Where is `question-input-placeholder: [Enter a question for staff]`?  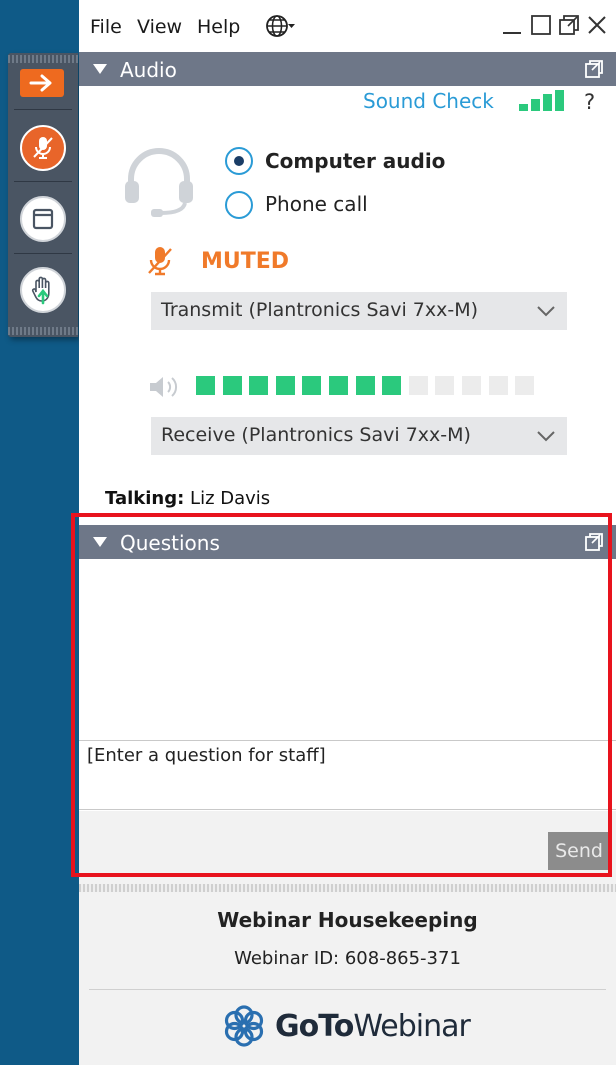 question-input-placeholder: [Enter a question for staff] is located at coordinates (206, 755).